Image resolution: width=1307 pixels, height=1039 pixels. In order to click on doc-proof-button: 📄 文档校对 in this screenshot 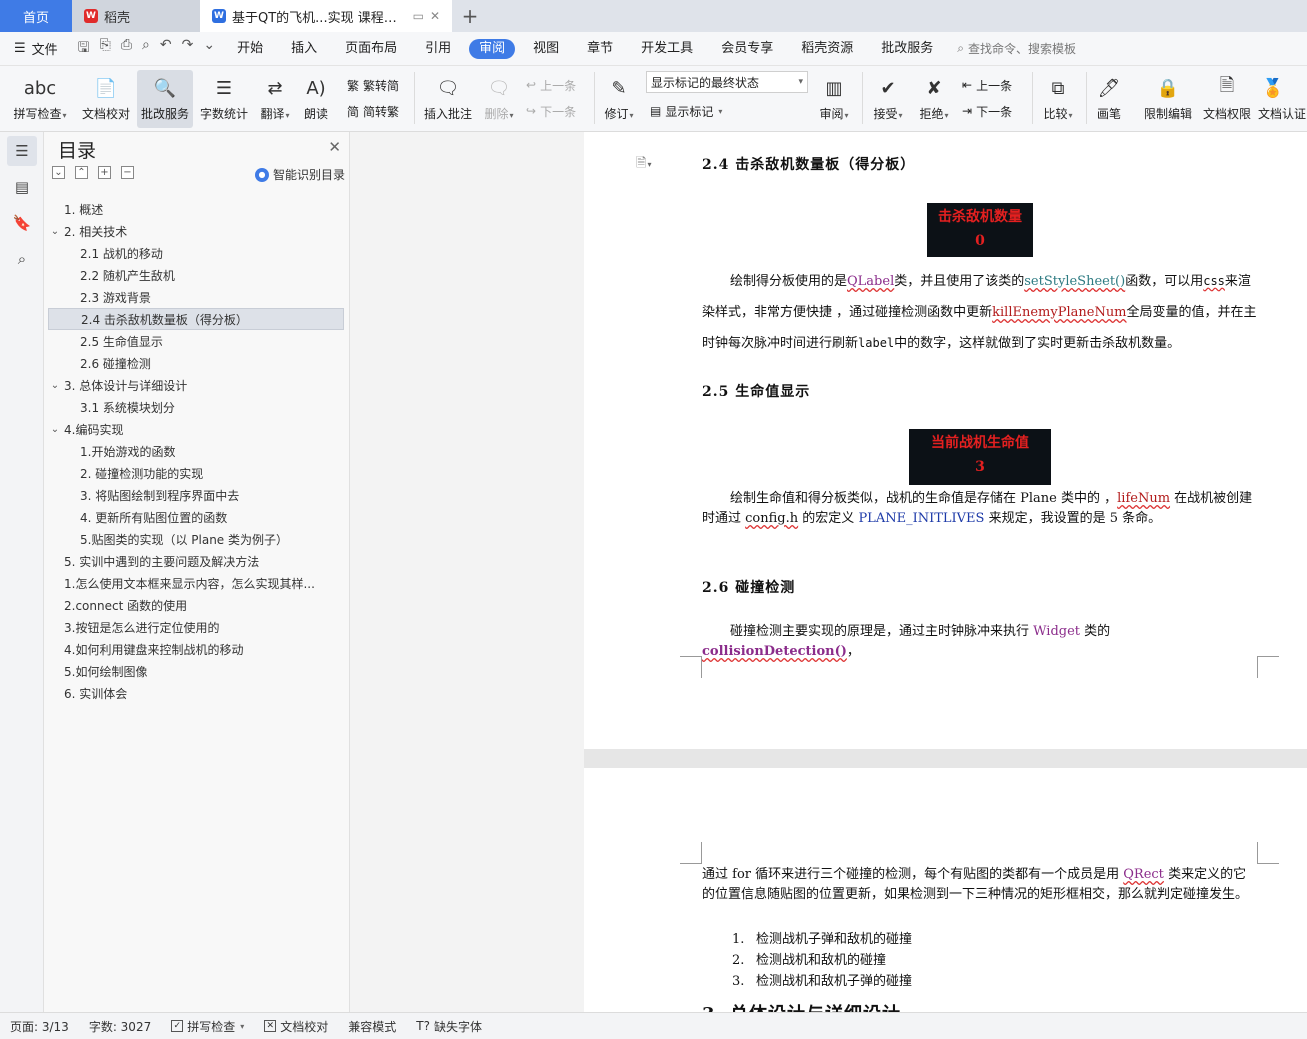, I will do `click(106, 99)`.